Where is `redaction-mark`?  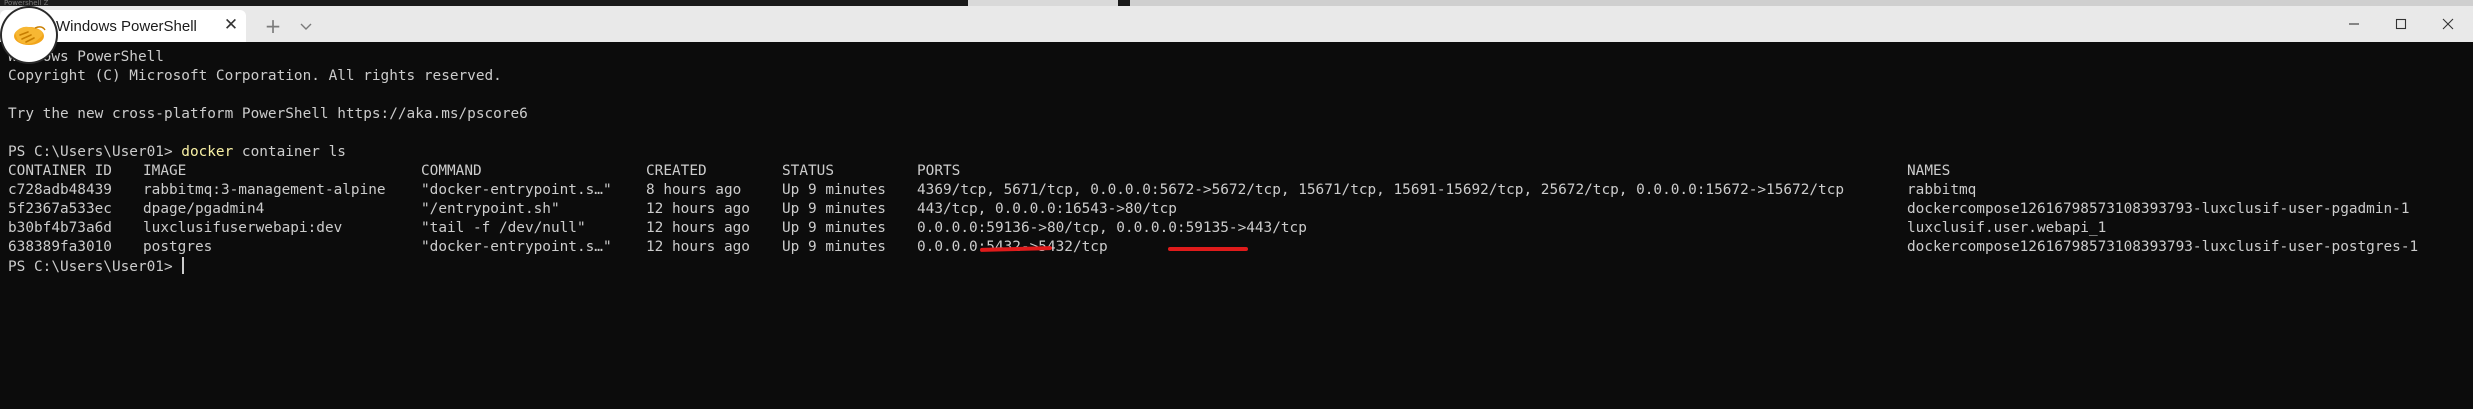 redaction-mark is located at coordinates (1208, 249).